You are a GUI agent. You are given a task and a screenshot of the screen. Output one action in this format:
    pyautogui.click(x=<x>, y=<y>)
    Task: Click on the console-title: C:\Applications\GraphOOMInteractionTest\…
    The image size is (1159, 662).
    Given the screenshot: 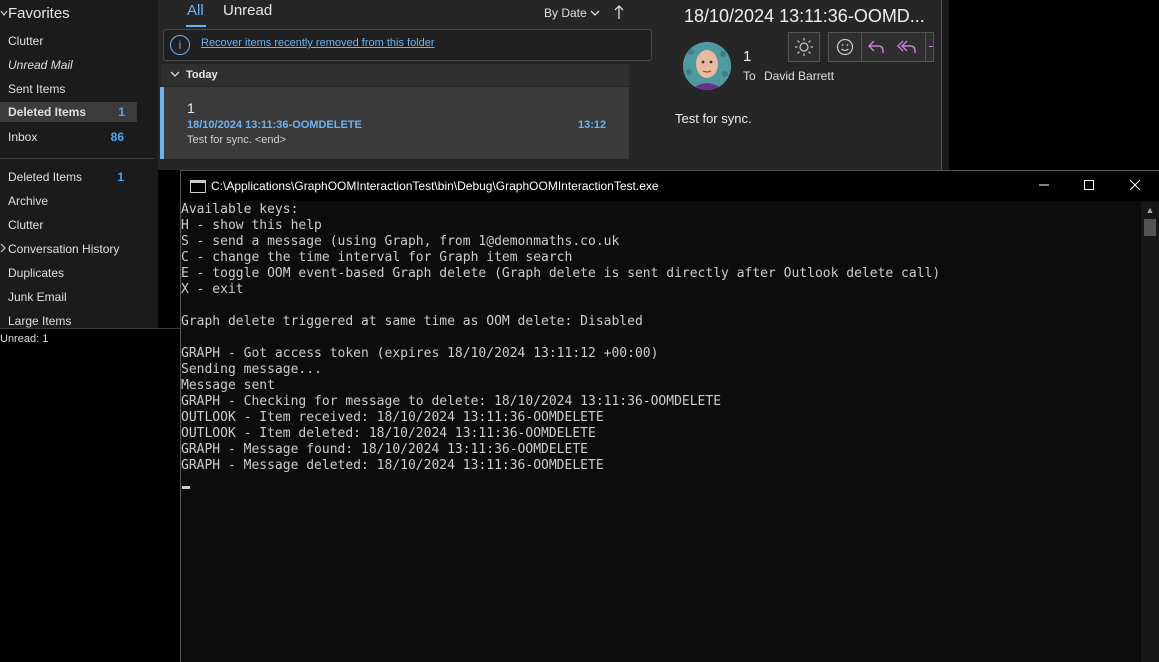 What is the action you would take?
    pyautogui.click(x=435, y=186)
    